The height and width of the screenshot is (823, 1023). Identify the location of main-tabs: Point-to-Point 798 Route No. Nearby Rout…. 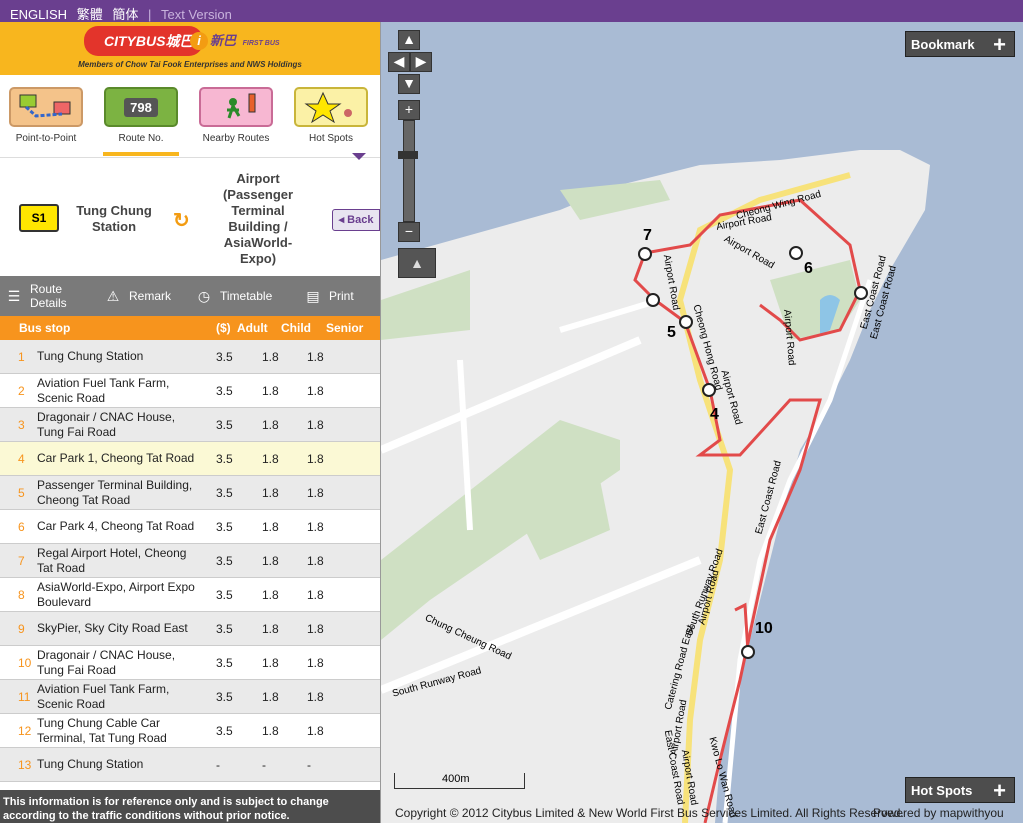
(190, 116).